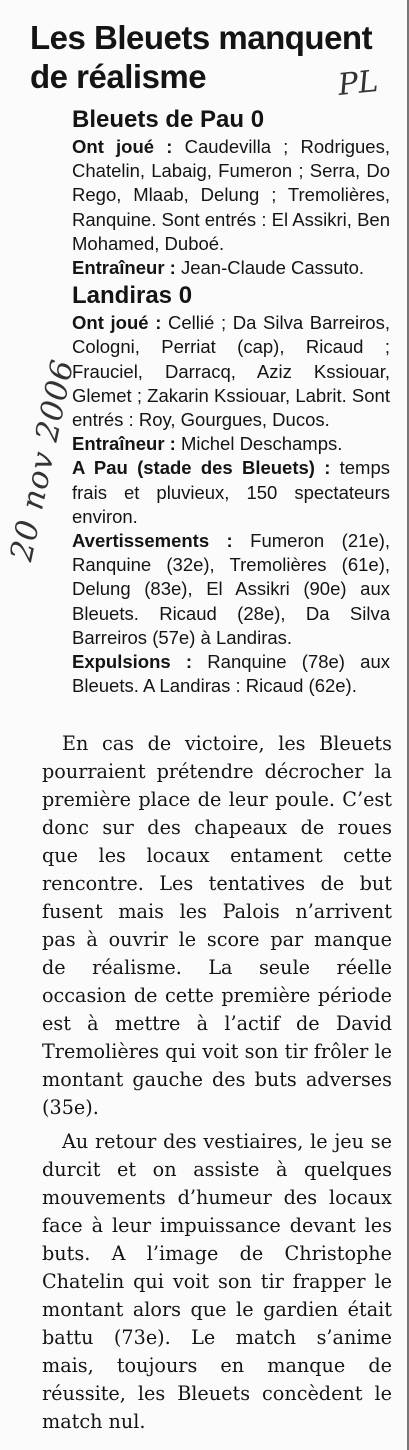  What do you see at coordinates (201, 57) in the screenshot?
I see `headline: Les Bleuets manquent de réalisme` at bounding box center [201, 57].